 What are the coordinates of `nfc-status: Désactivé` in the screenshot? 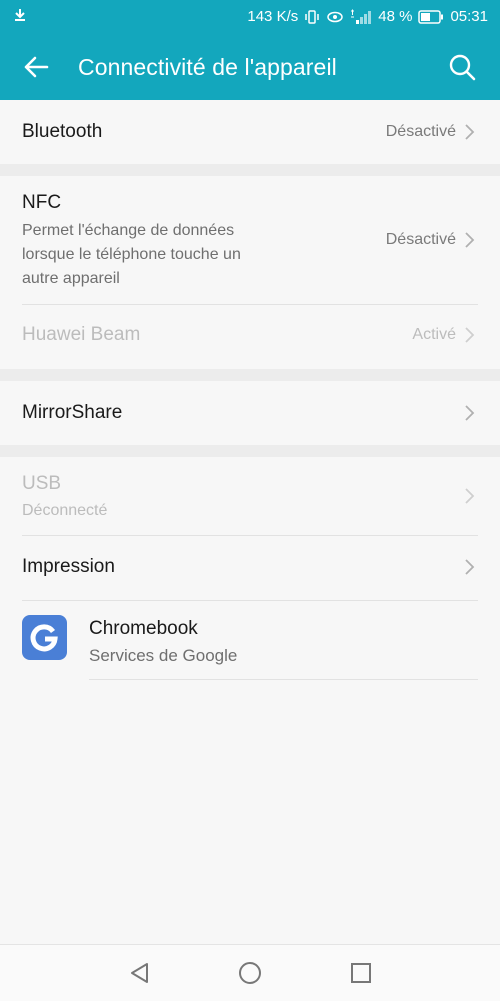 It's located at (420, 239).